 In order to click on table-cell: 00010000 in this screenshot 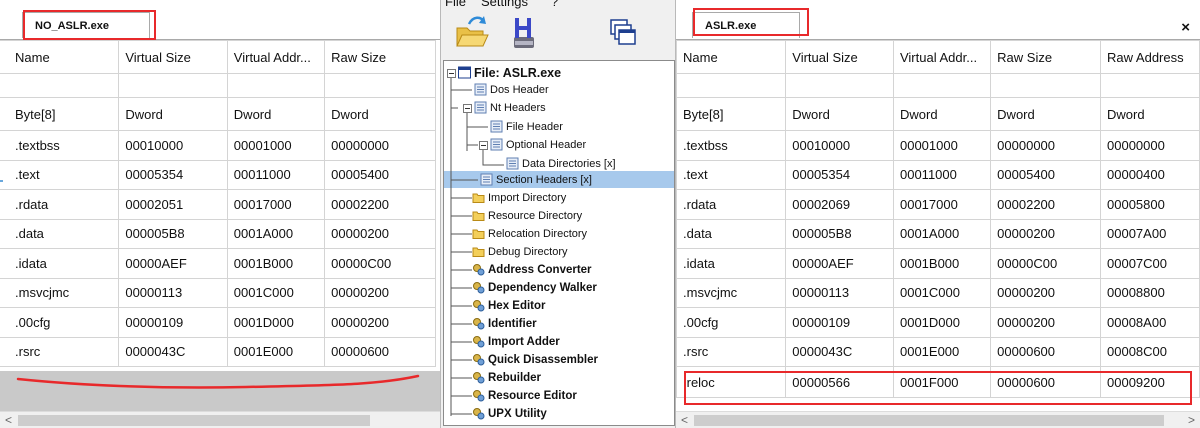, I will do `click(173, 145)`.